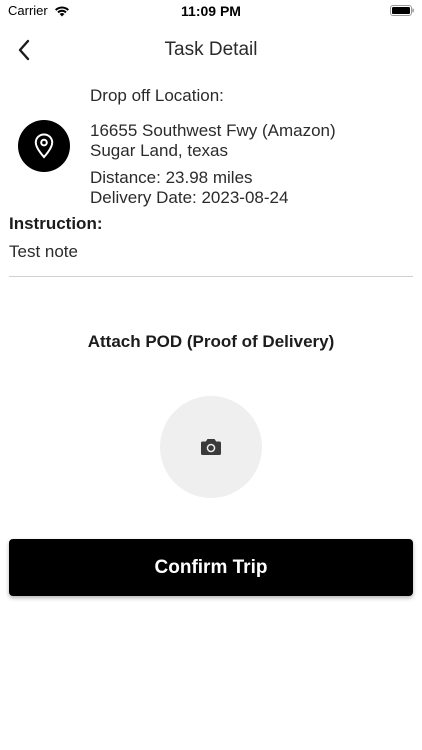  What do you see at coordinates (189, 197) in the screenshot?
I see `delivery-date-text: Delivery Date: 2023-08-24` at bounding box center [189, 197].